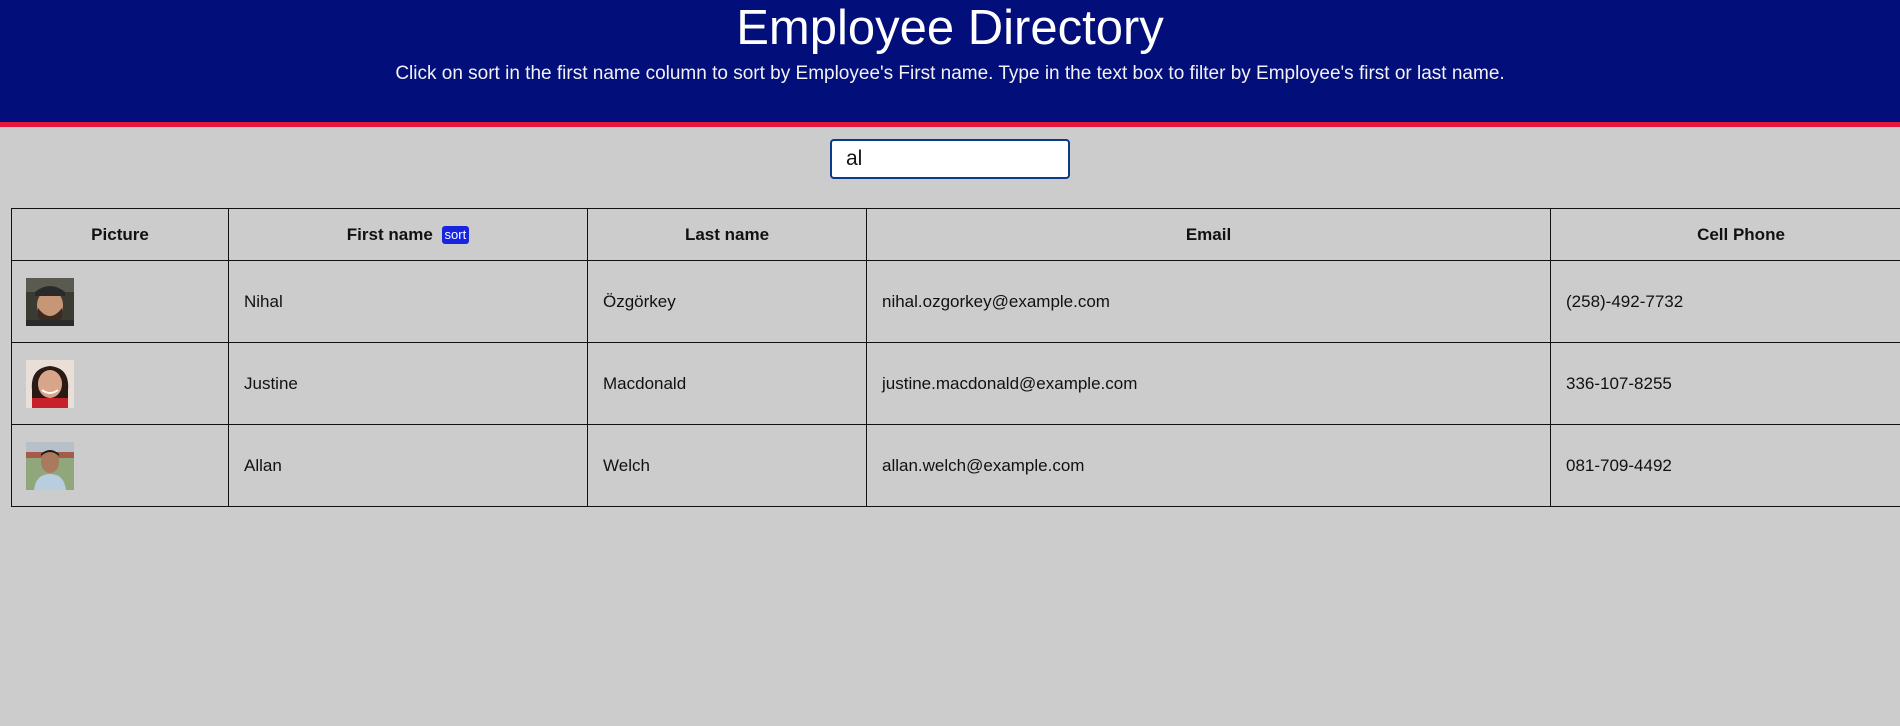 This screenshot has height=726, width=1900. What do you see at coordinates (408, 301) in the screenshot?
I see `first-name-cell: Nihal` at bounding box center [408, 301].